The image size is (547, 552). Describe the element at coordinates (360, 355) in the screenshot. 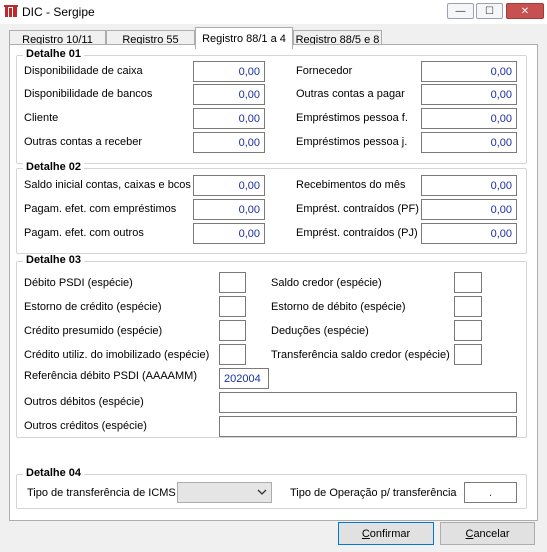

I see `label-transferencia-saldo-credor: Transferência saldo credor (espécie)` at that location.